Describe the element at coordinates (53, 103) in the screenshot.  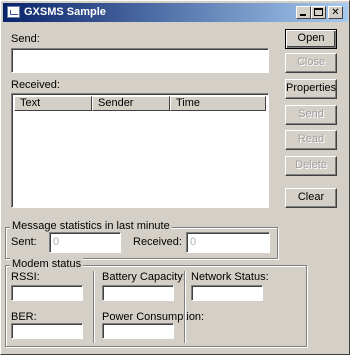
I see `column-header-text: Text` at that location.